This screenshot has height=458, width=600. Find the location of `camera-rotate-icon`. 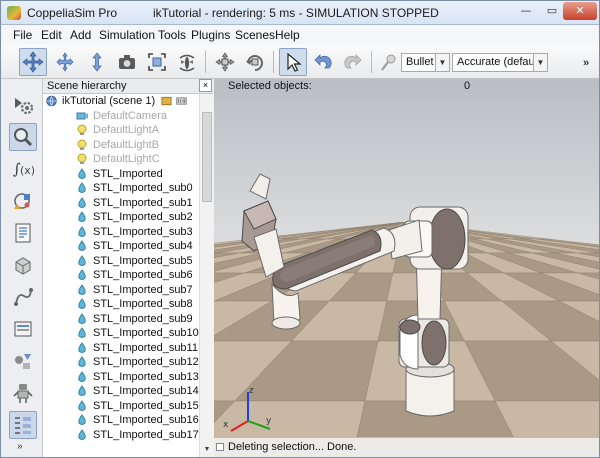

camera-rotate-icon is located at coordinates (65, 62).